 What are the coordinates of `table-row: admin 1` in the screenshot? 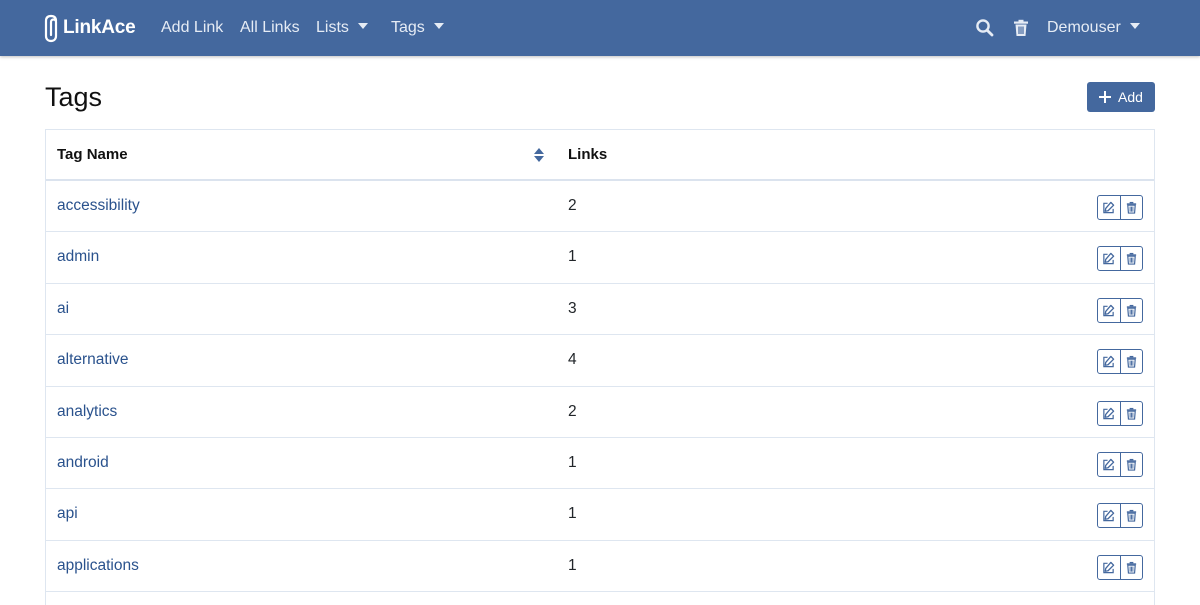 It's located at (600, 258).